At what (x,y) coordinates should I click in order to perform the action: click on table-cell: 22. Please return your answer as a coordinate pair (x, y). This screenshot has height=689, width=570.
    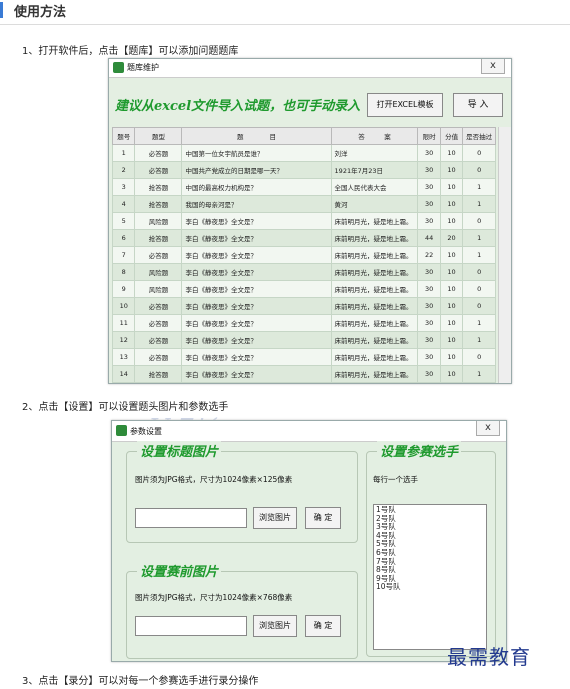
    Looking at the image, I should click on (429, 255).